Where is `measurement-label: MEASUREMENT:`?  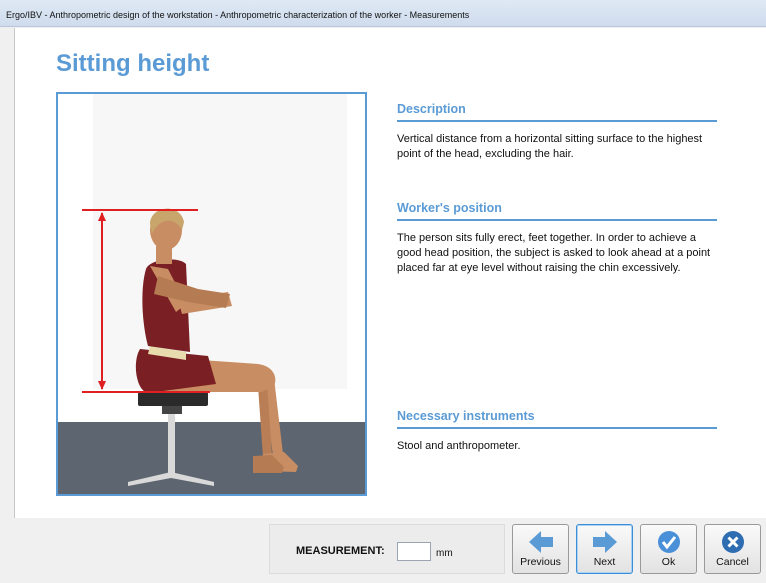 measurement-label: MEASUREMENT: is located at coordinates (340, 551).